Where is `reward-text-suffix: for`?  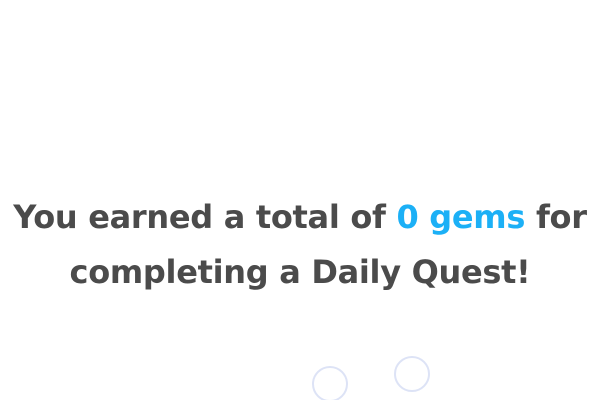
reward-text-suffix: for is located at coordinates (561, 217).